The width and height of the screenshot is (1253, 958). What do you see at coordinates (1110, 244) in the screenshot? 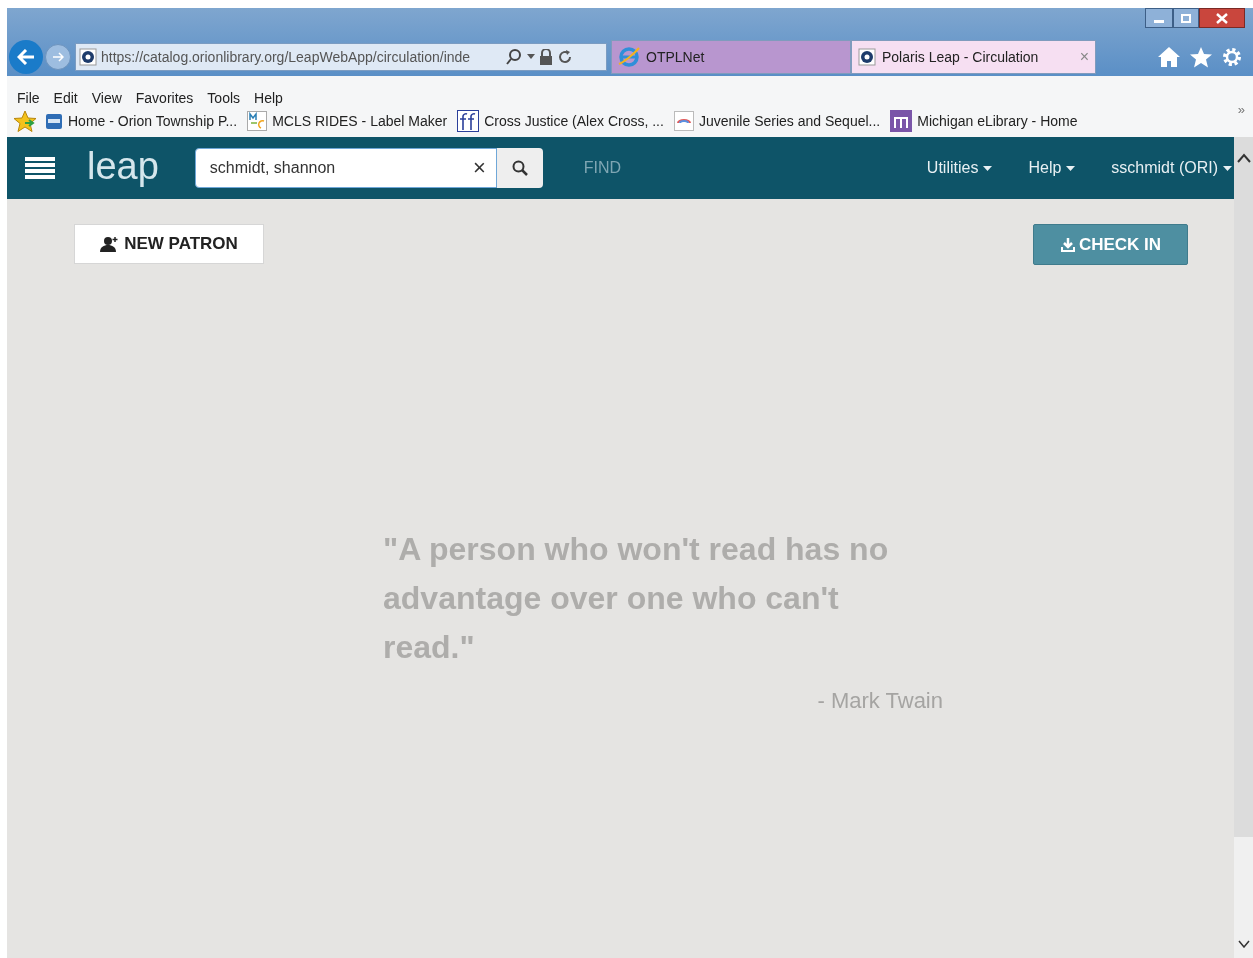
I see `check-in-button: CHECK IN` at bounding box center [1110, 244].